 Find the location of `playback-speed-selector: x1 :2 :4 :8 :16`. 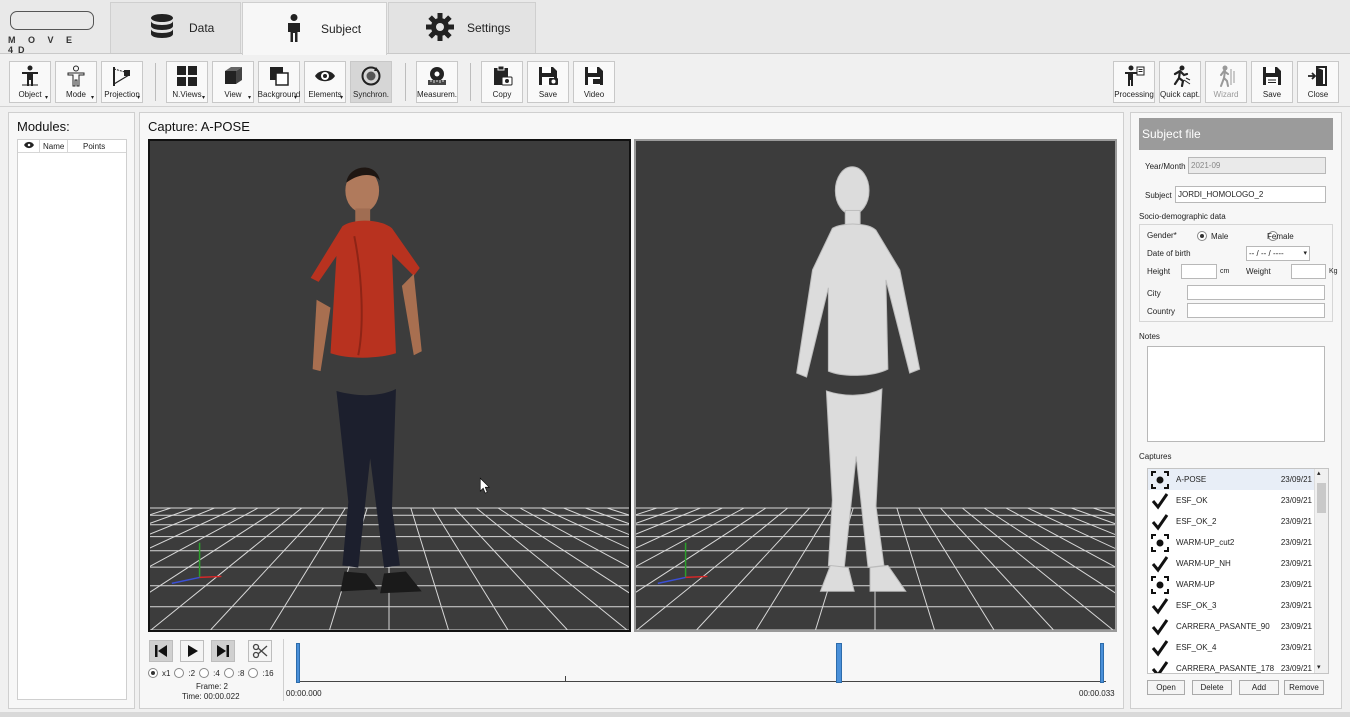

playback-speed-selector: x1 :2 :4 :8 :16 is located at coordinates (211, 673).